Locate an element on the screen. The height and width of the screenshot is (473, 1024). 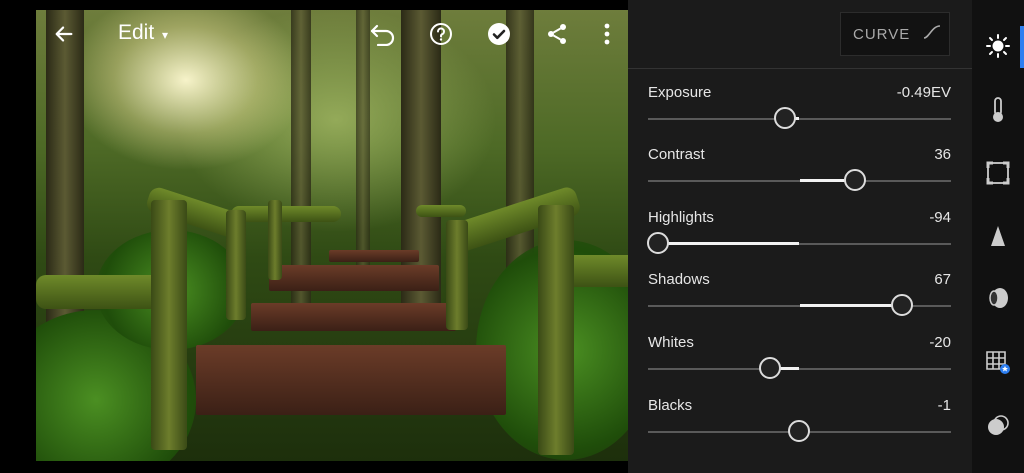
slider-label: Blacks is located at coordinates (670, 405).